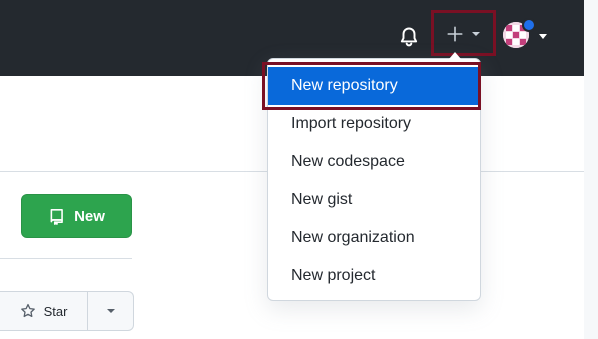 This screenshot has height=339, width=598. What do you see at coordinates (333, 275) in the screenshot?
I see `menu-item-label: New project` at bounding box center [333, 275].